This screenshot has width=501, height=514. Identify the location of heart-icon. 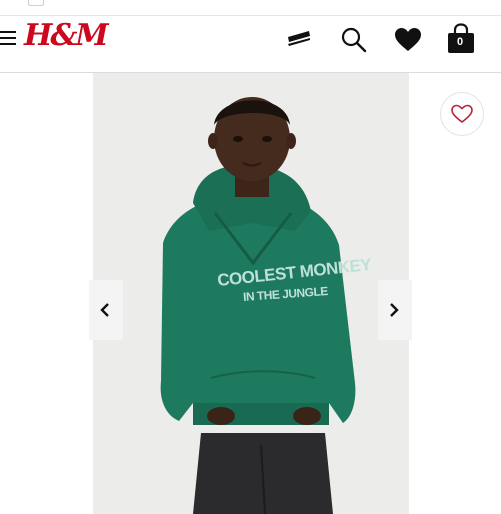
(408, 40).